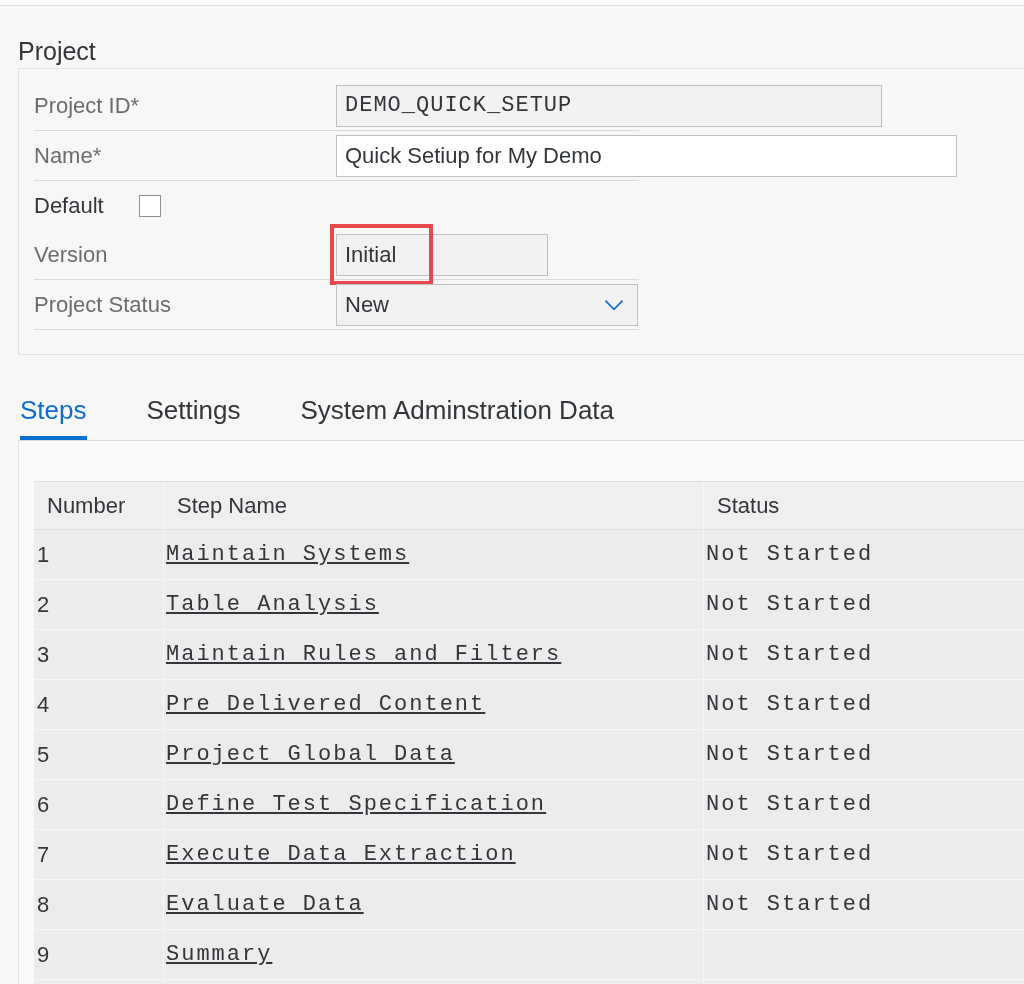 This screenshot has height=984, width=1024. What do you see at coordinates (457, 415) in the screenshot?
I see `tab: System Adminstration Data` at bounding box center [457, 415].